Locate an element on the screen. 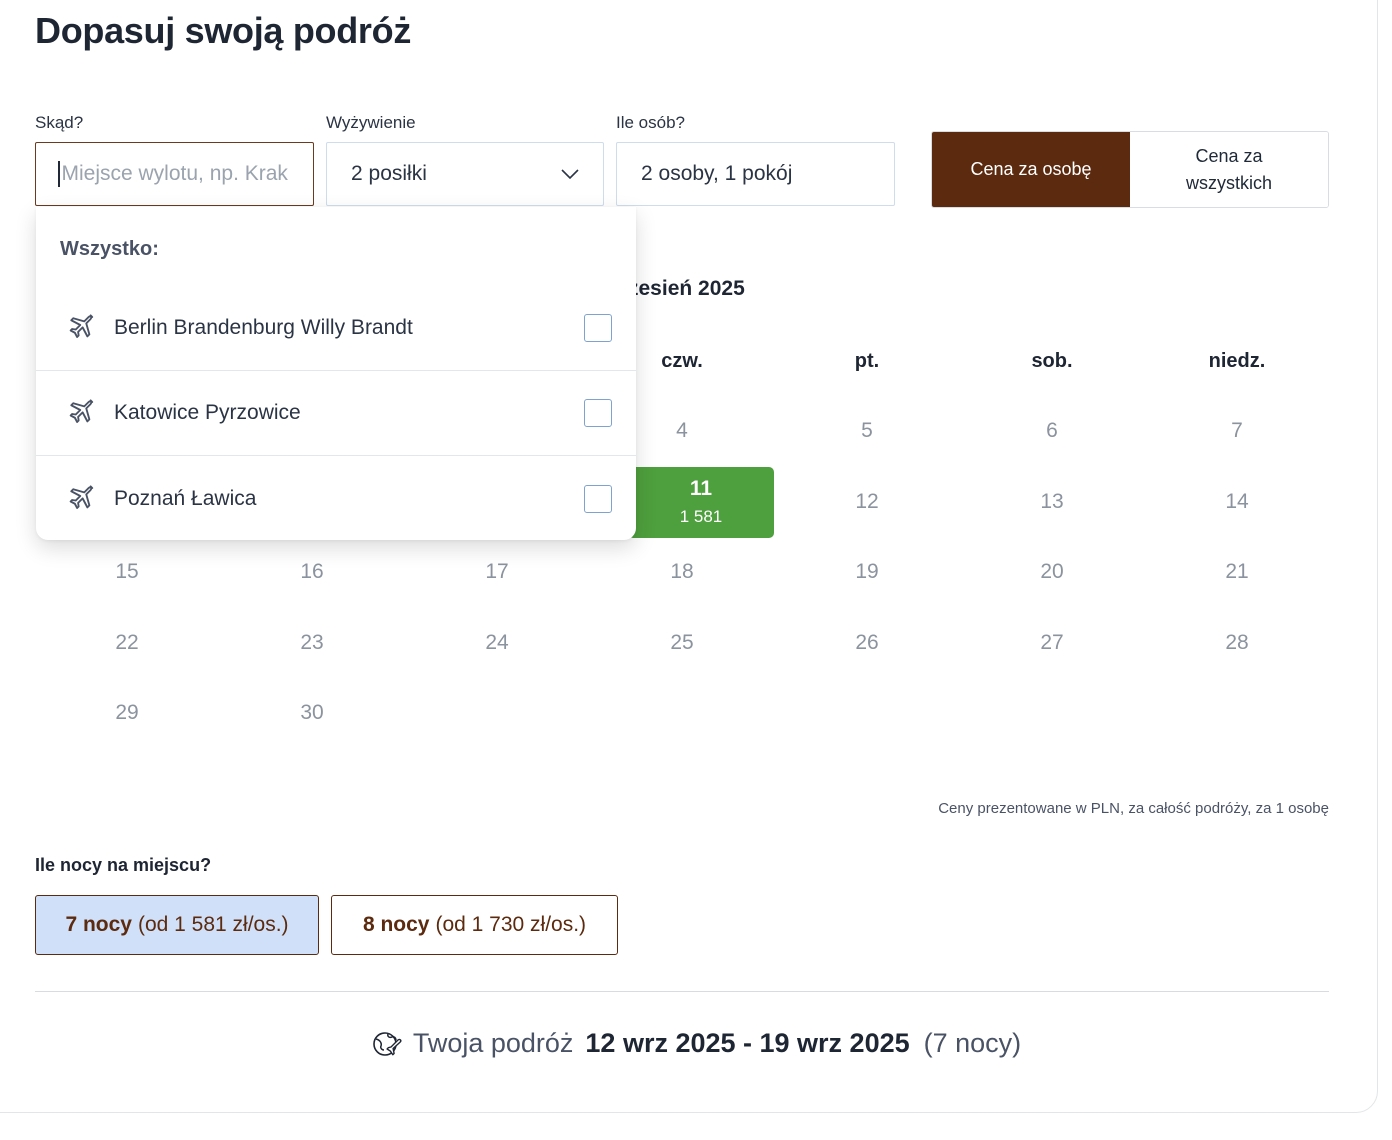  calendar-day: 29 is located at coordinates (127, 713).